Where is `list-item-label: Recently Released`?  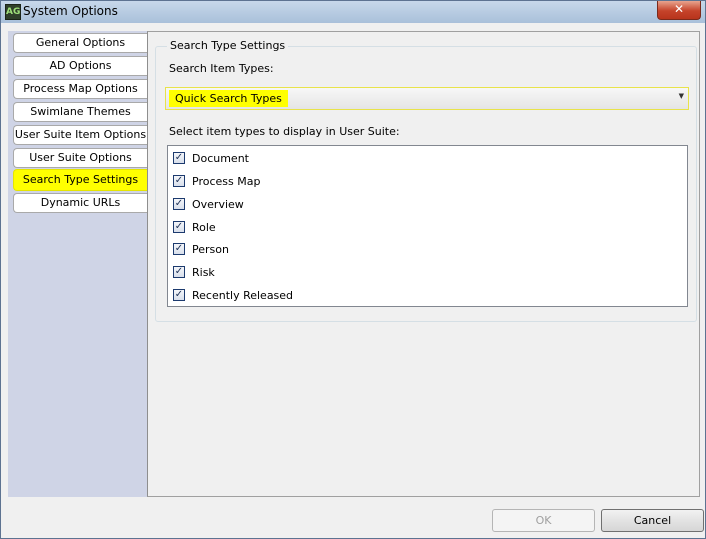
list-item-label: Recently Released is located at coordinates (243, 295).